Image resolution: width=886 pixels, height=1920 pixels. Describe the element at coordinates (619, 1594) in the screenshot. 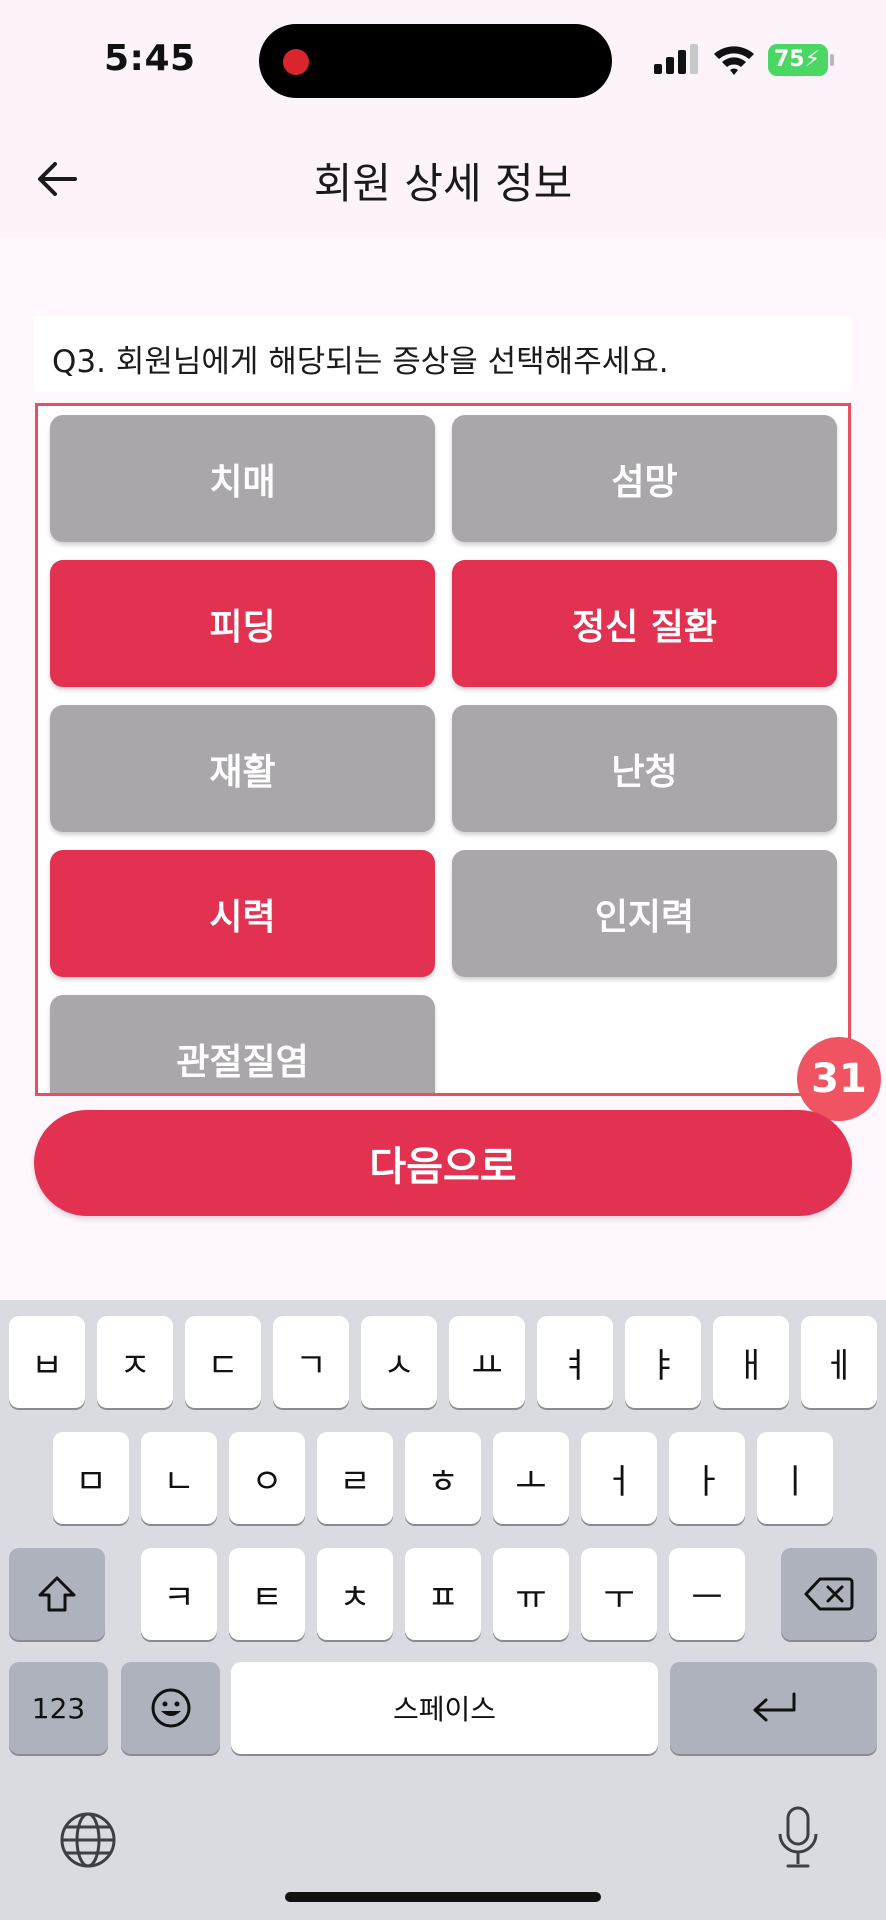

I see `key: ㅜ` at that location.